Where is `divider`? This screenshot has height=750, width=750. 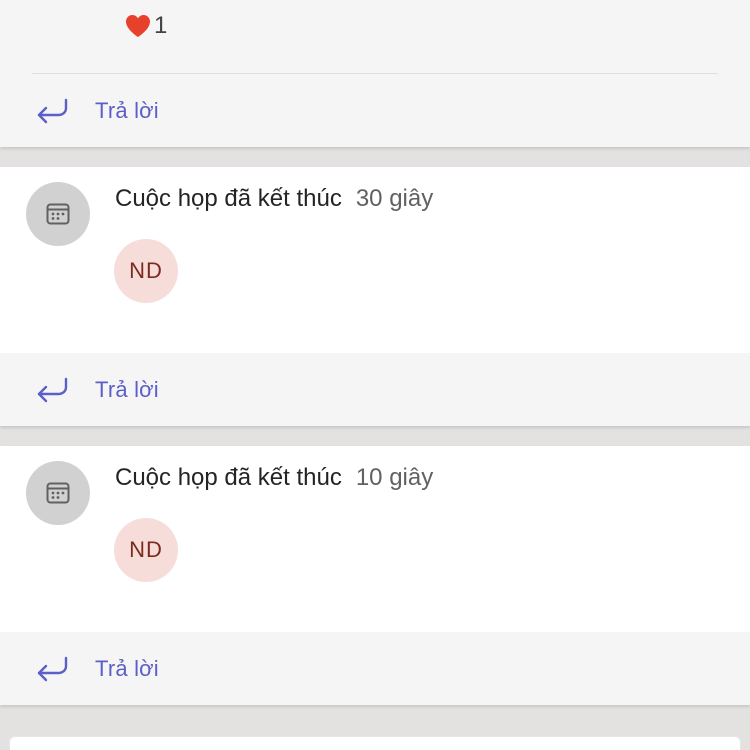 divider is located at coordinates (375, 73).